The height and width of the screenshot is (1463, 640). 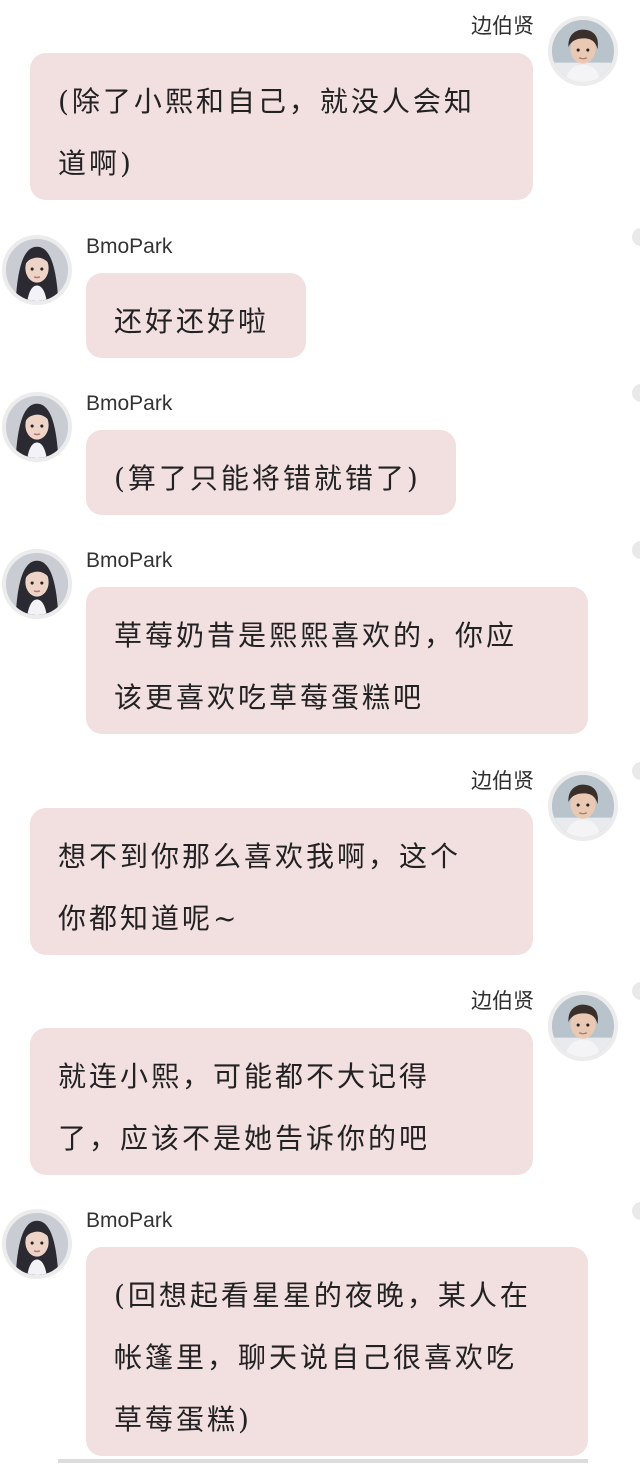 I want to click on message-line: 帐篷里，聊天说自己很喜欢吃, so click(x=316, y=1357).